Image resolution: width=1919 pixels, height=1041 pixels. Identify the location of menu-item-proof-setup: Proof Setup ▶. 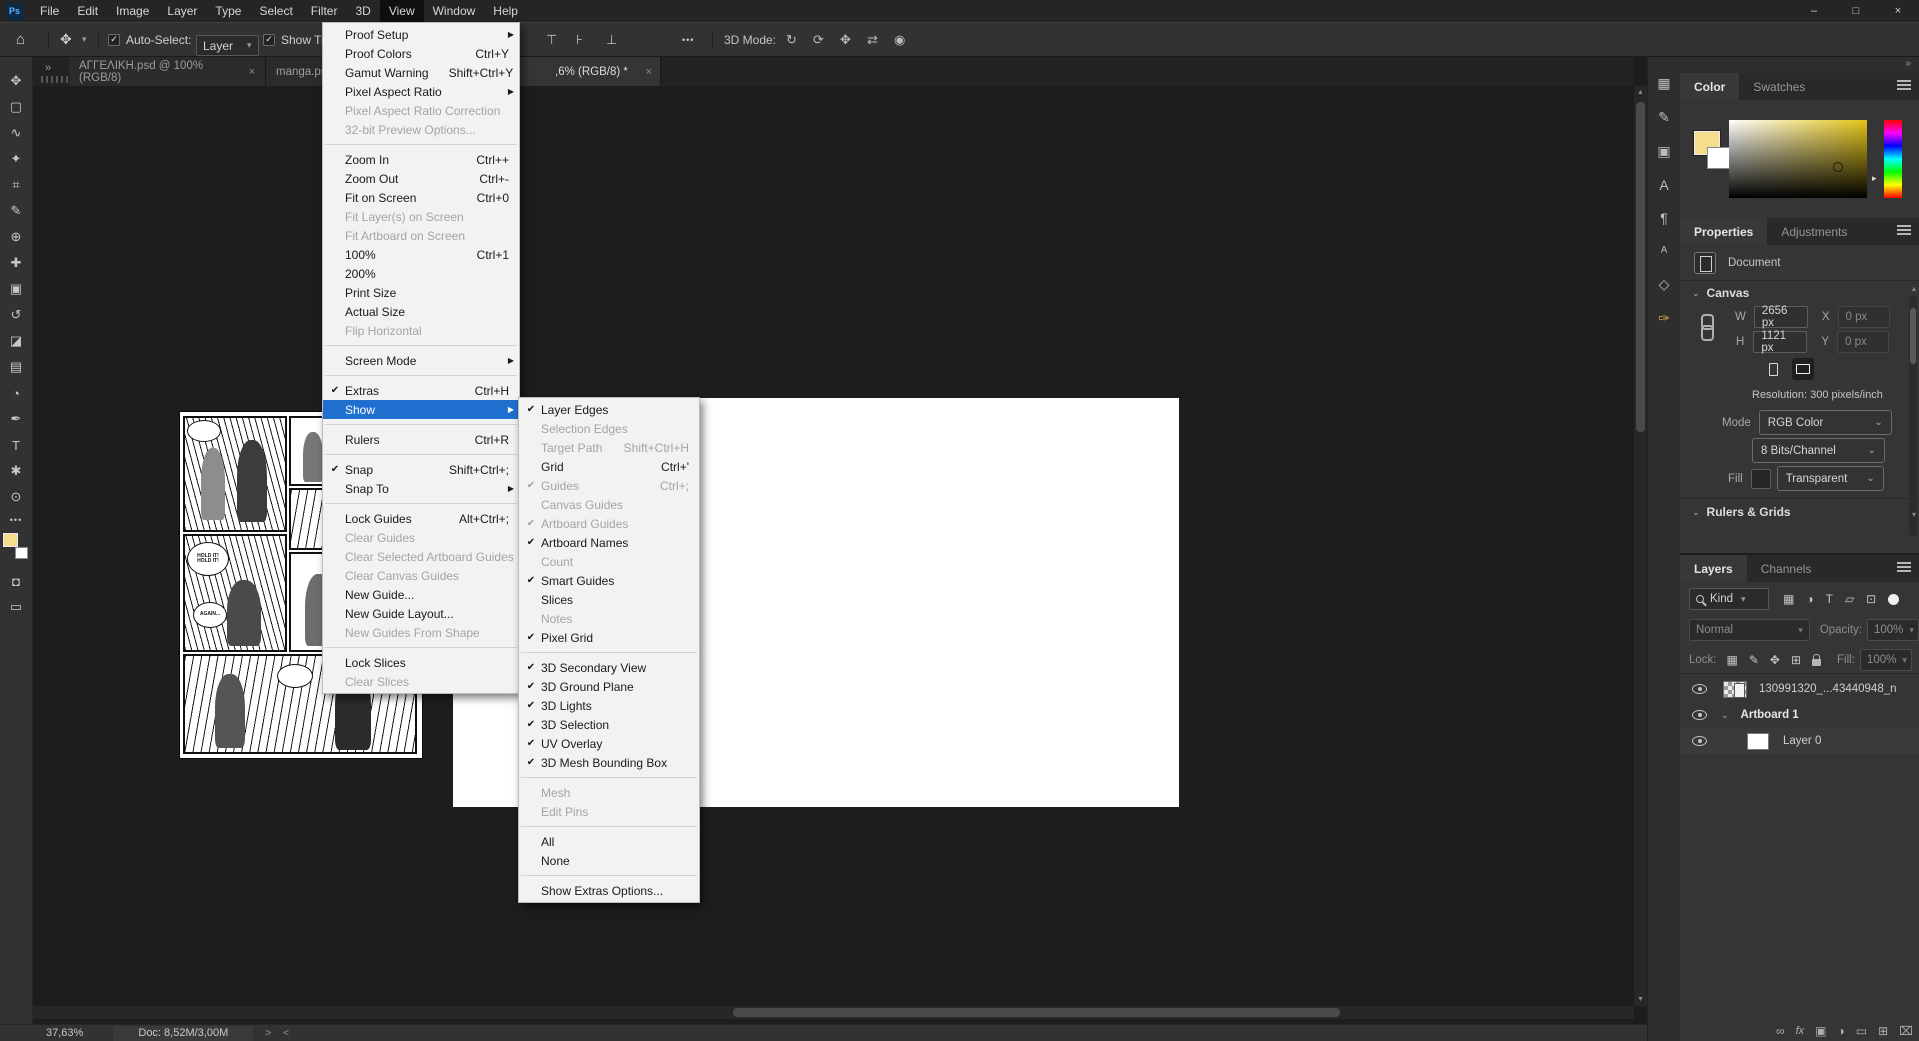
(421, 34).